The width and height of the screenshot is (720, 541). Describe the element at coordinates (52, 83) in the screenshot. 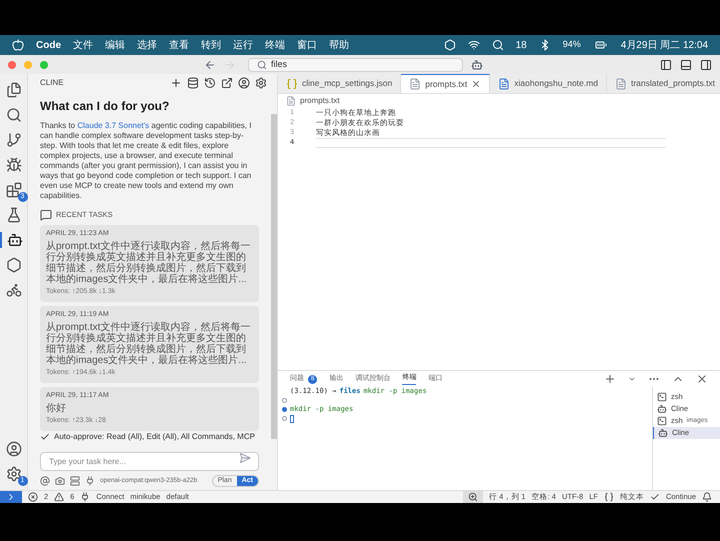

I see `sidebar-title: CLINE` at that location.